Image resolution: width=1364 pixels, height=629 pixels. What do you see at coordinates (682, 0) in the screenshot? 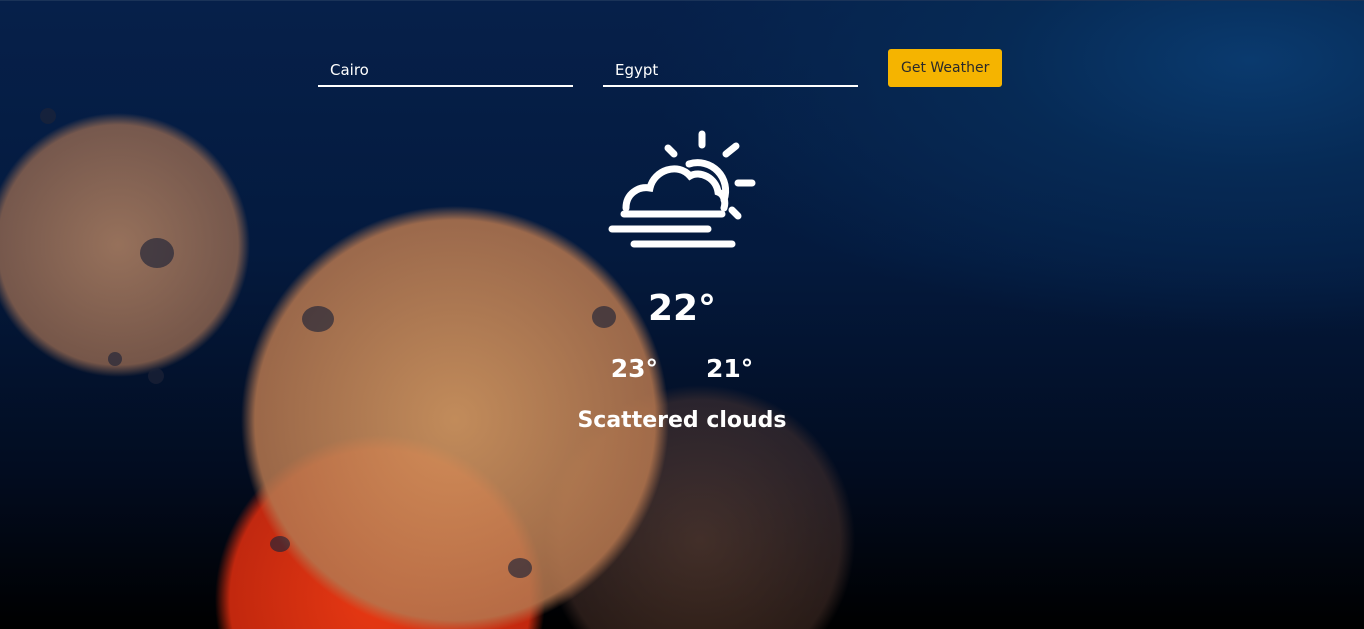
I see `top-border` at bounding box center [682, 0].